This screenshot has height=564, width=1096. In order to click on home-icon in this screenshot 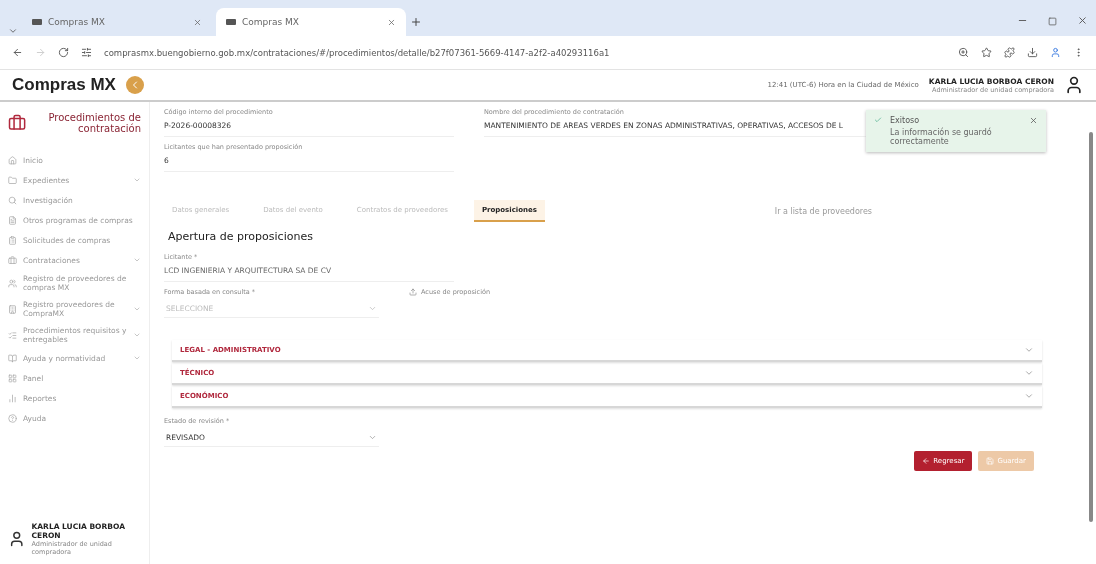, I will do `click(12, 160)`.